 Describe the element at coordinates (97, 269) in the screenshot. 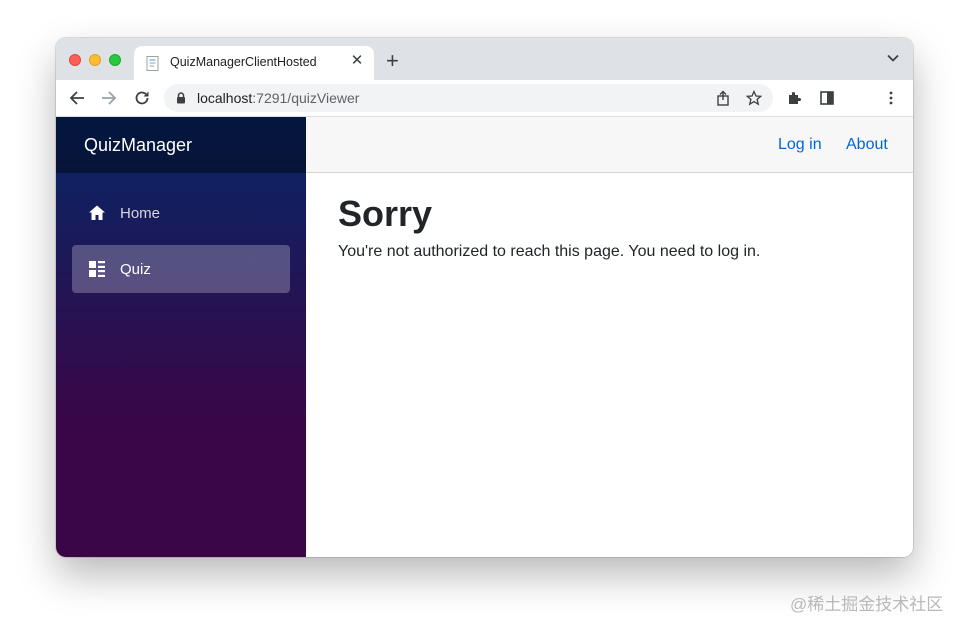

I see `list-icon` at that location.